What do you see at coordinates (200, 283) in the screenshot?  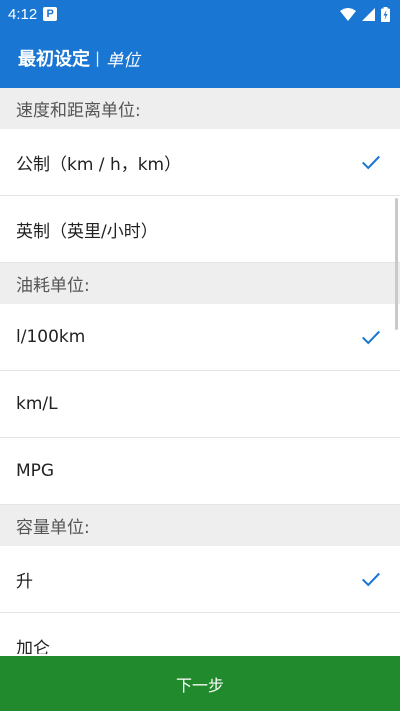 I see `section-header-fuel-consumption: 油耗单位:` at bounding box center [200, 283].